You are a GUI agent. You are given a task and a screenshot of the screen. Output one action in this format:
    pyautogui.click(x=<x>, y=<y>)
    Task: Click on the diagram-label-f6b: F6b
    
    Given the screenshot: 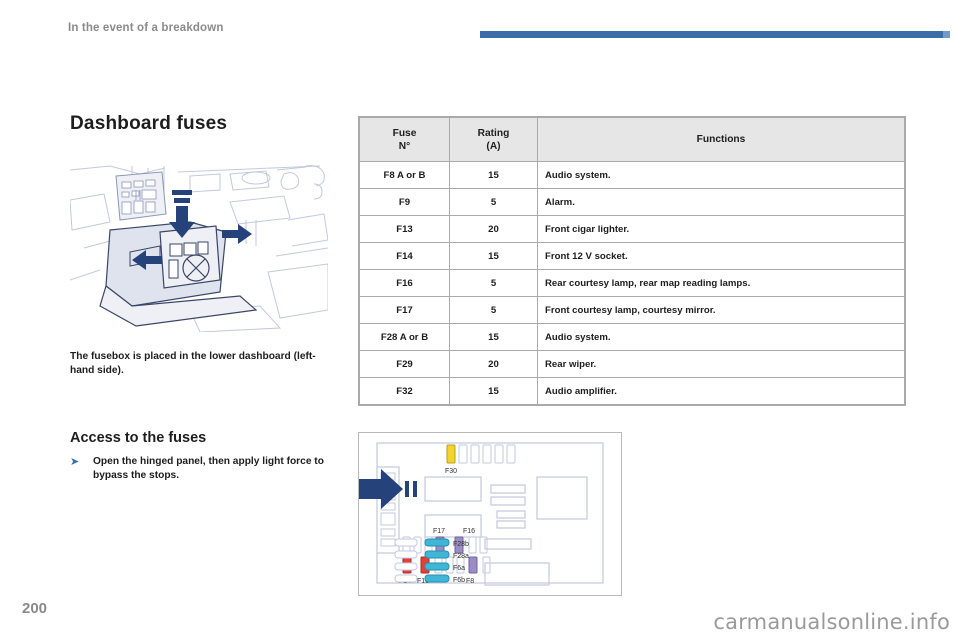 What is the action you would take?
    pyautogui.click(x=459, y=580)
    